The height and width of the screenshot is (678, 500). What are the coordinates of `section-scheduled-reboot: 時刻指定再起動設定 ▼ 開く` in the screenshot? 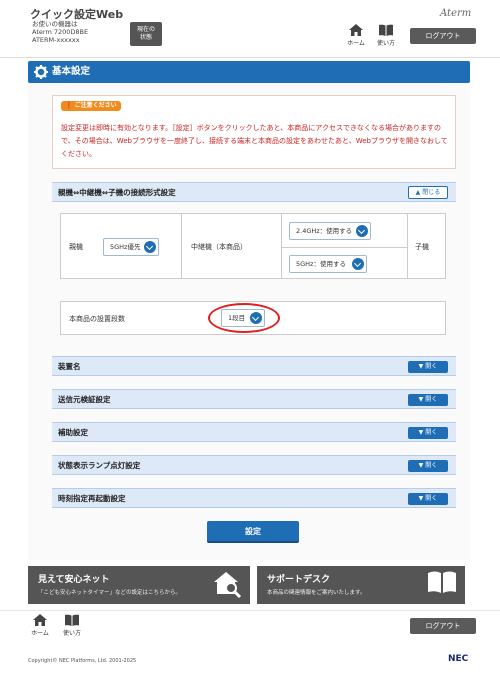 It's located at (254, 498).